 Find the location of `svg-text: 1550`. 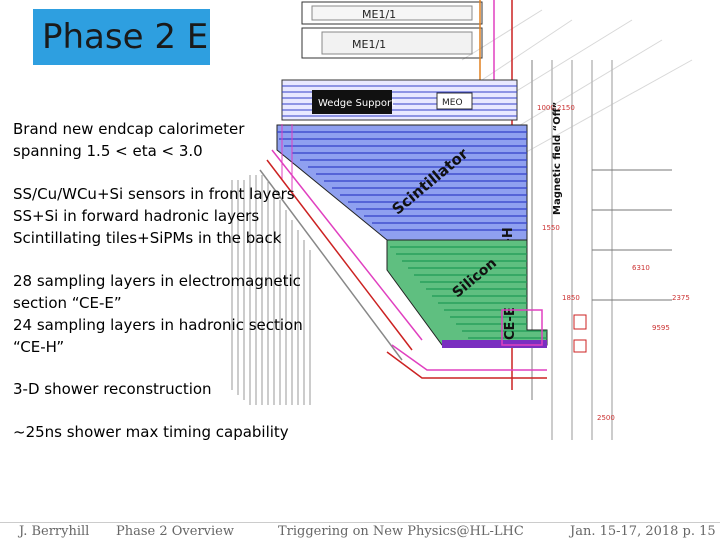

svg-text: 1550 is located at coordinates (551, 228).